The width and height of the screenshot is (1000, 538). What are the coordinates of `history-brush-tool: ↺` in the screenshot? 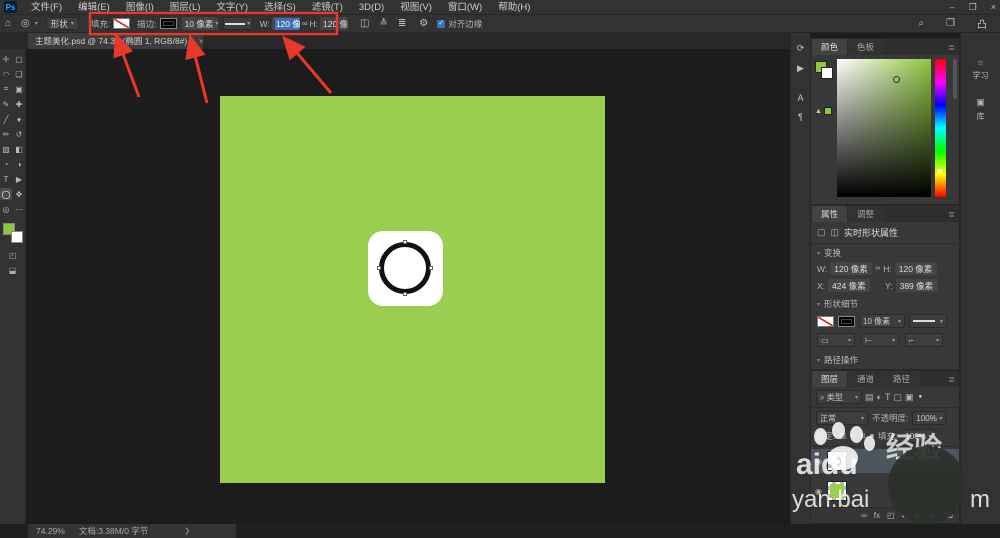 It's located at (19, 134).